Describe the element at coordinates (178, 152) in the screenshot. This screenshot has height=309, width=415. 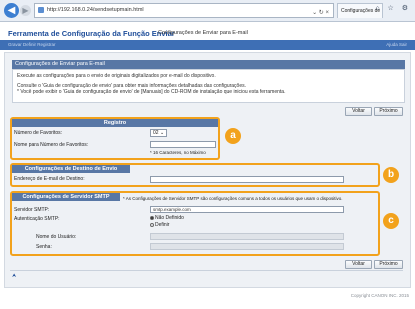
I see `fav-name-hint: * 16 Caracteres, no Máximo` at that location.